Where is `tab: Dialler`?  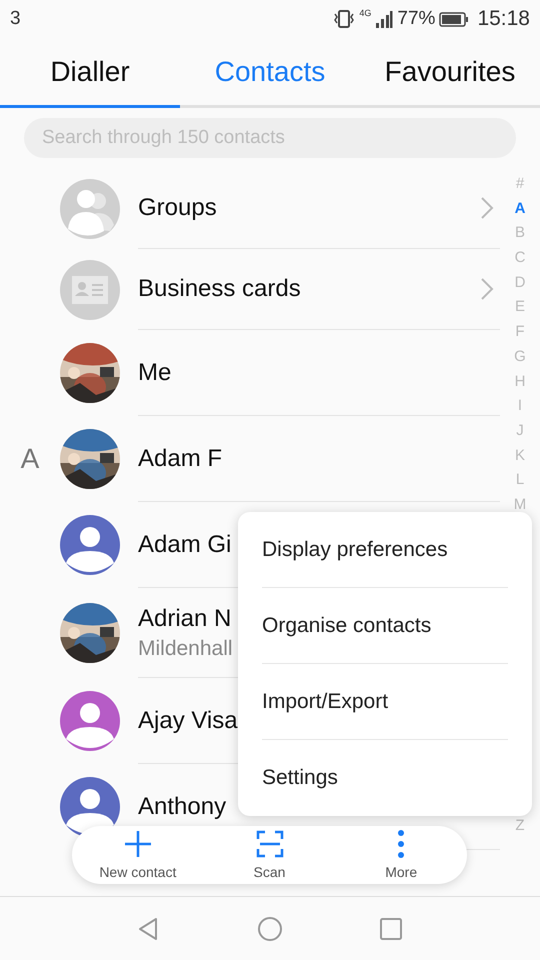 tab: Dialler is located at coordinates (90, 73).